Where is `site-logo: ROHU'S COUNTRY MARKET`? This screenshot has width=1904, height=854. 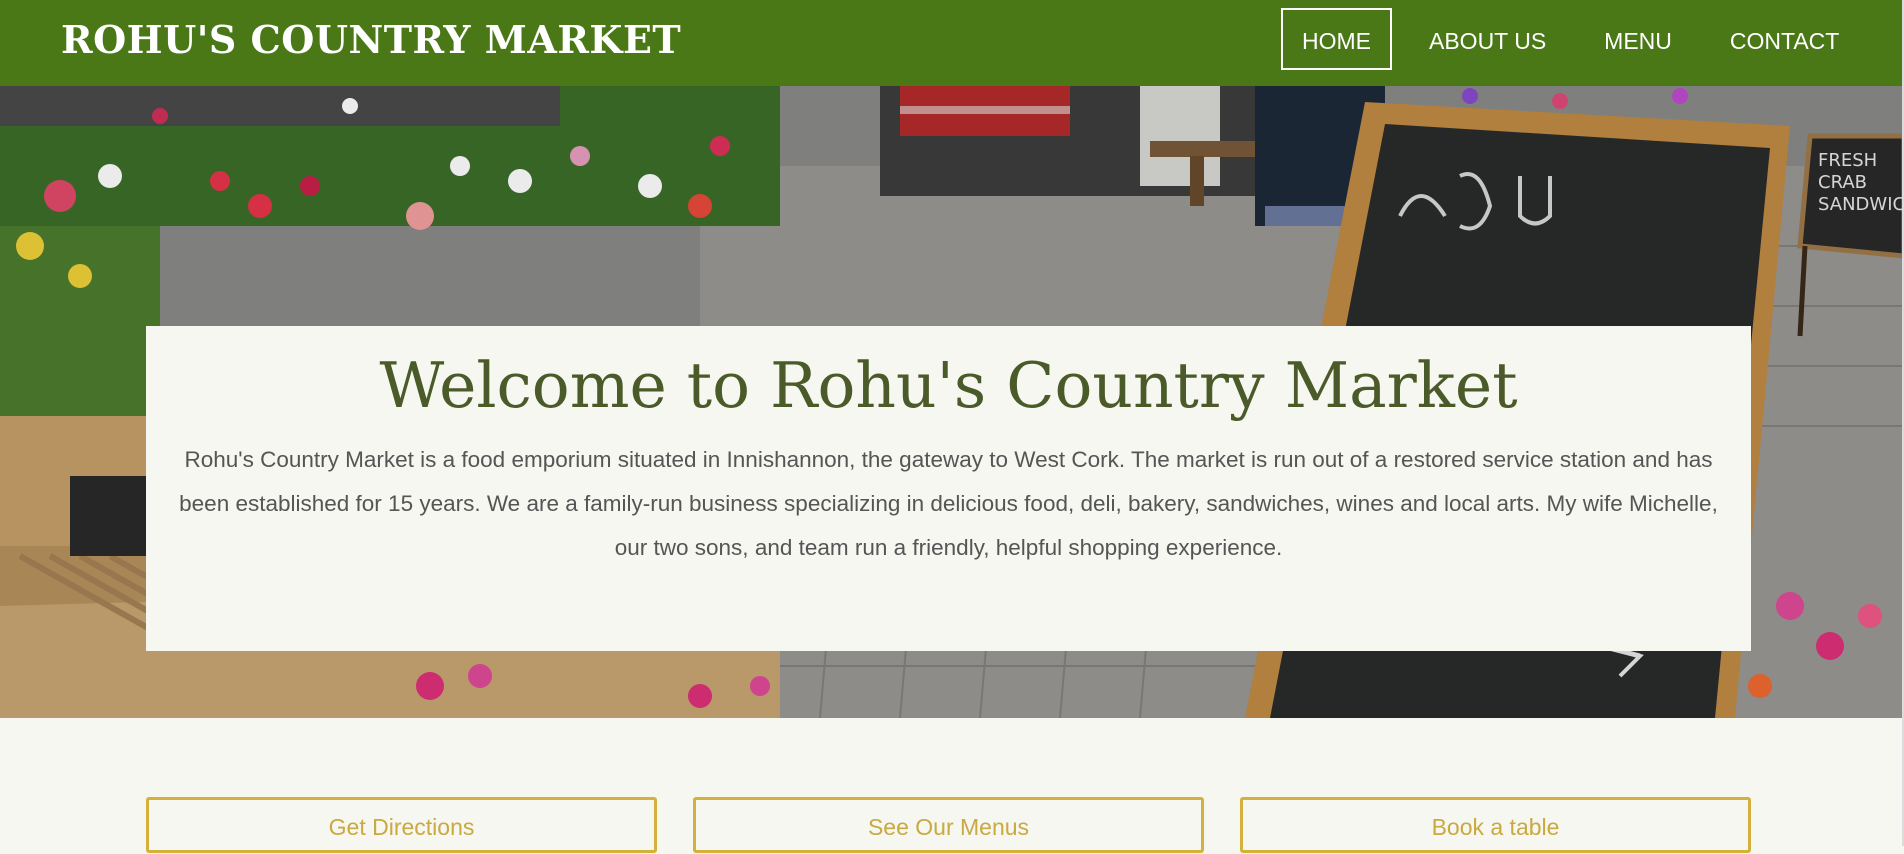
site-logo: ROHU'S COUNTRY MARKET is located at coordinates (371, 40).